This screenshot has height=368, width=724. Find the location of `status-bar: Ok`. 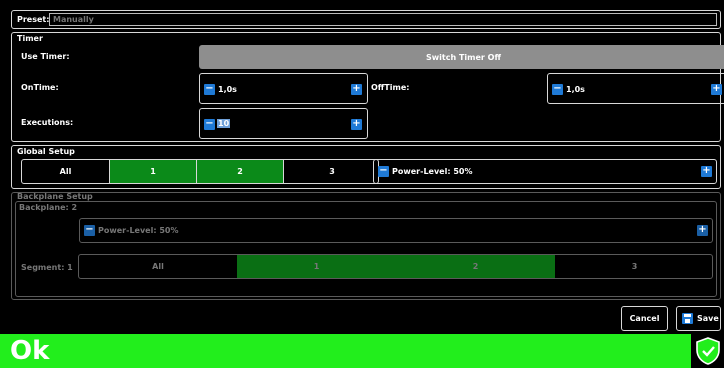

status-bar: Ok is located at coordinates (362, 351).